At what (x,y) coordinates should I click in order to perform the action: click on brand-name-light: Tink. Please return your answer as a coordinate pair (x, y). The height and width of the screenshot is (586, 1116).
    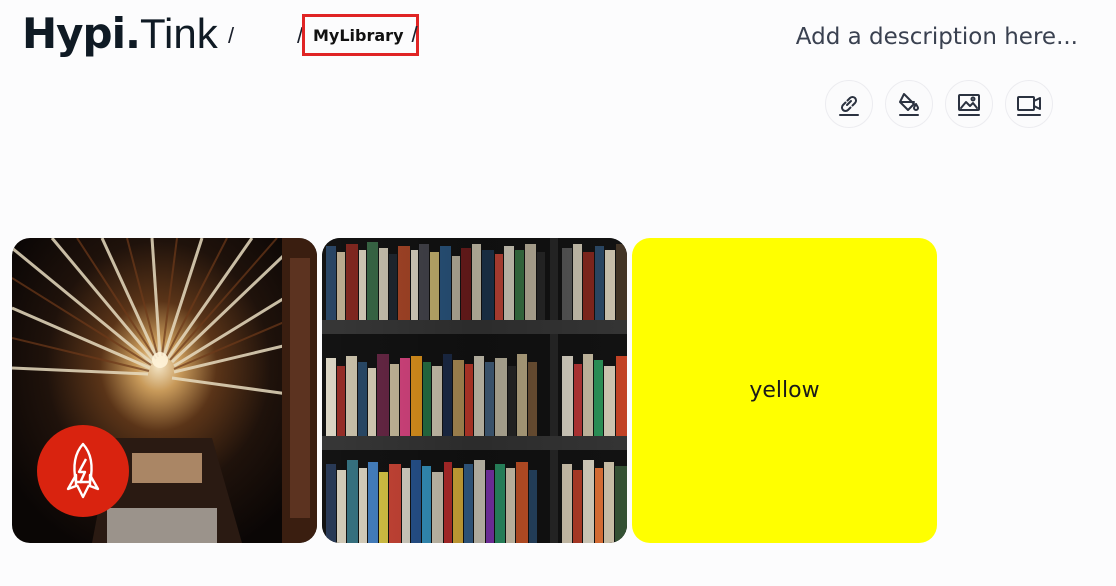
    Looking at the image, I should click on (178, 33).